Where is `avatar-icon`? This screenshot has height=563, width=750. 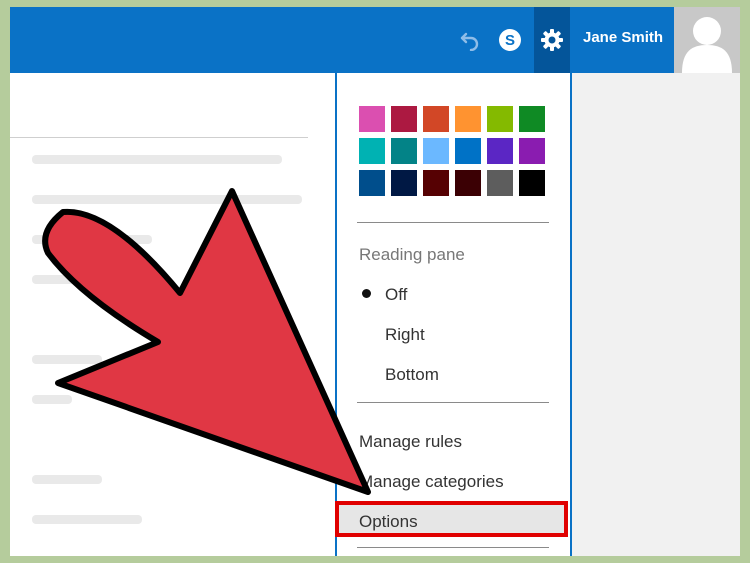 avatar-icon is located at coordinates (707, 45).